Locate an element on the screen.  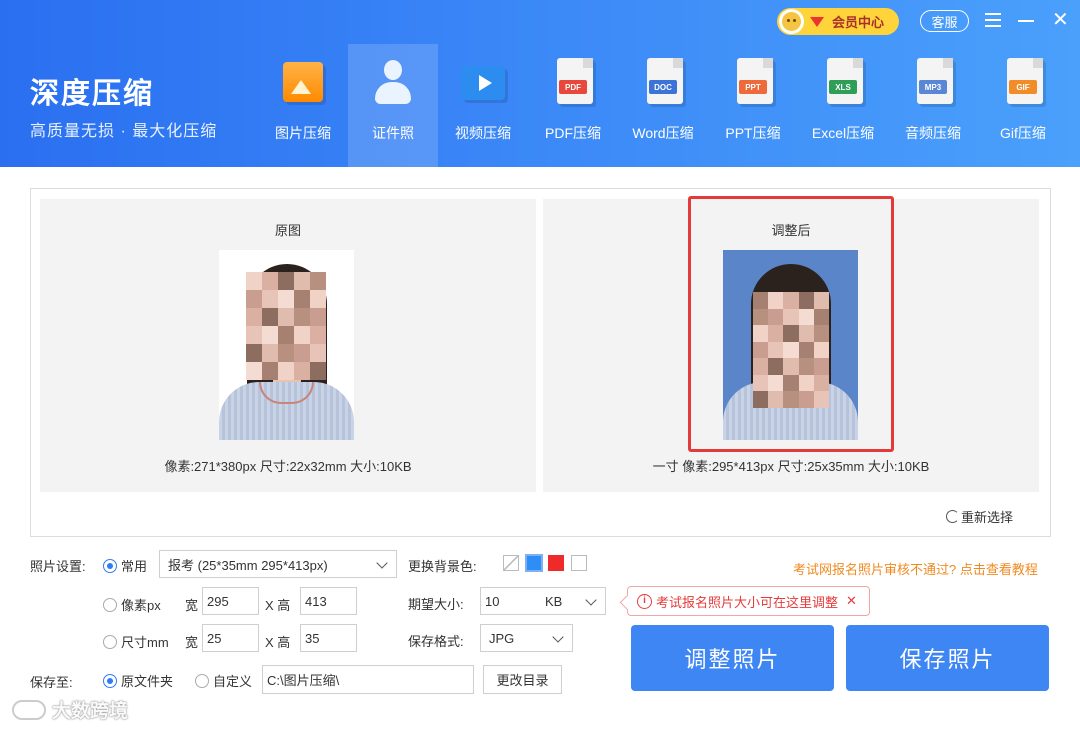
original-photo is located at coordinates (286, 345).